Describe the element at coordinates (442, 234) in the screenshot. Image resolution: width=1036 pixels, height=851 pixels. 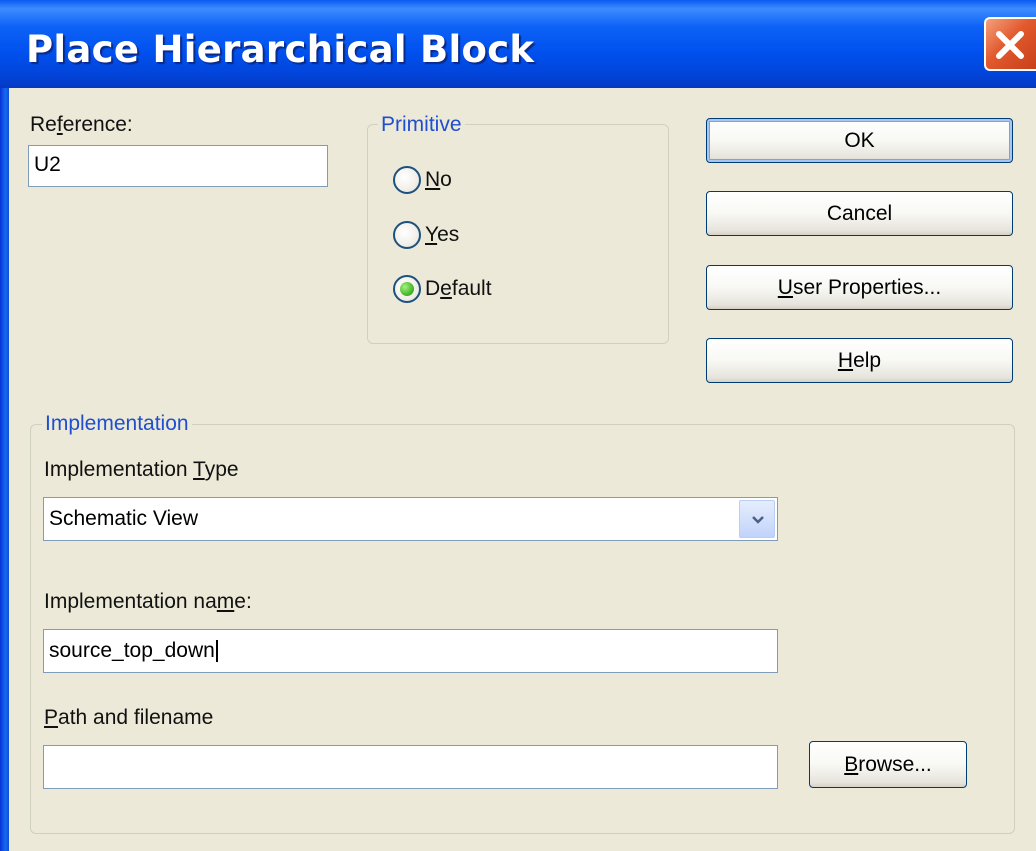
I see `primitive-yes-label: Yes` at that location.